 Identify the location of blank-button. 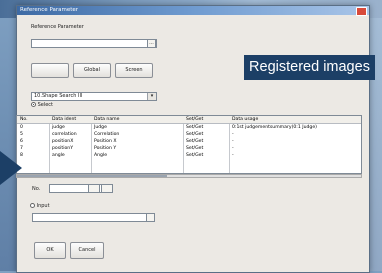
(50, 70).